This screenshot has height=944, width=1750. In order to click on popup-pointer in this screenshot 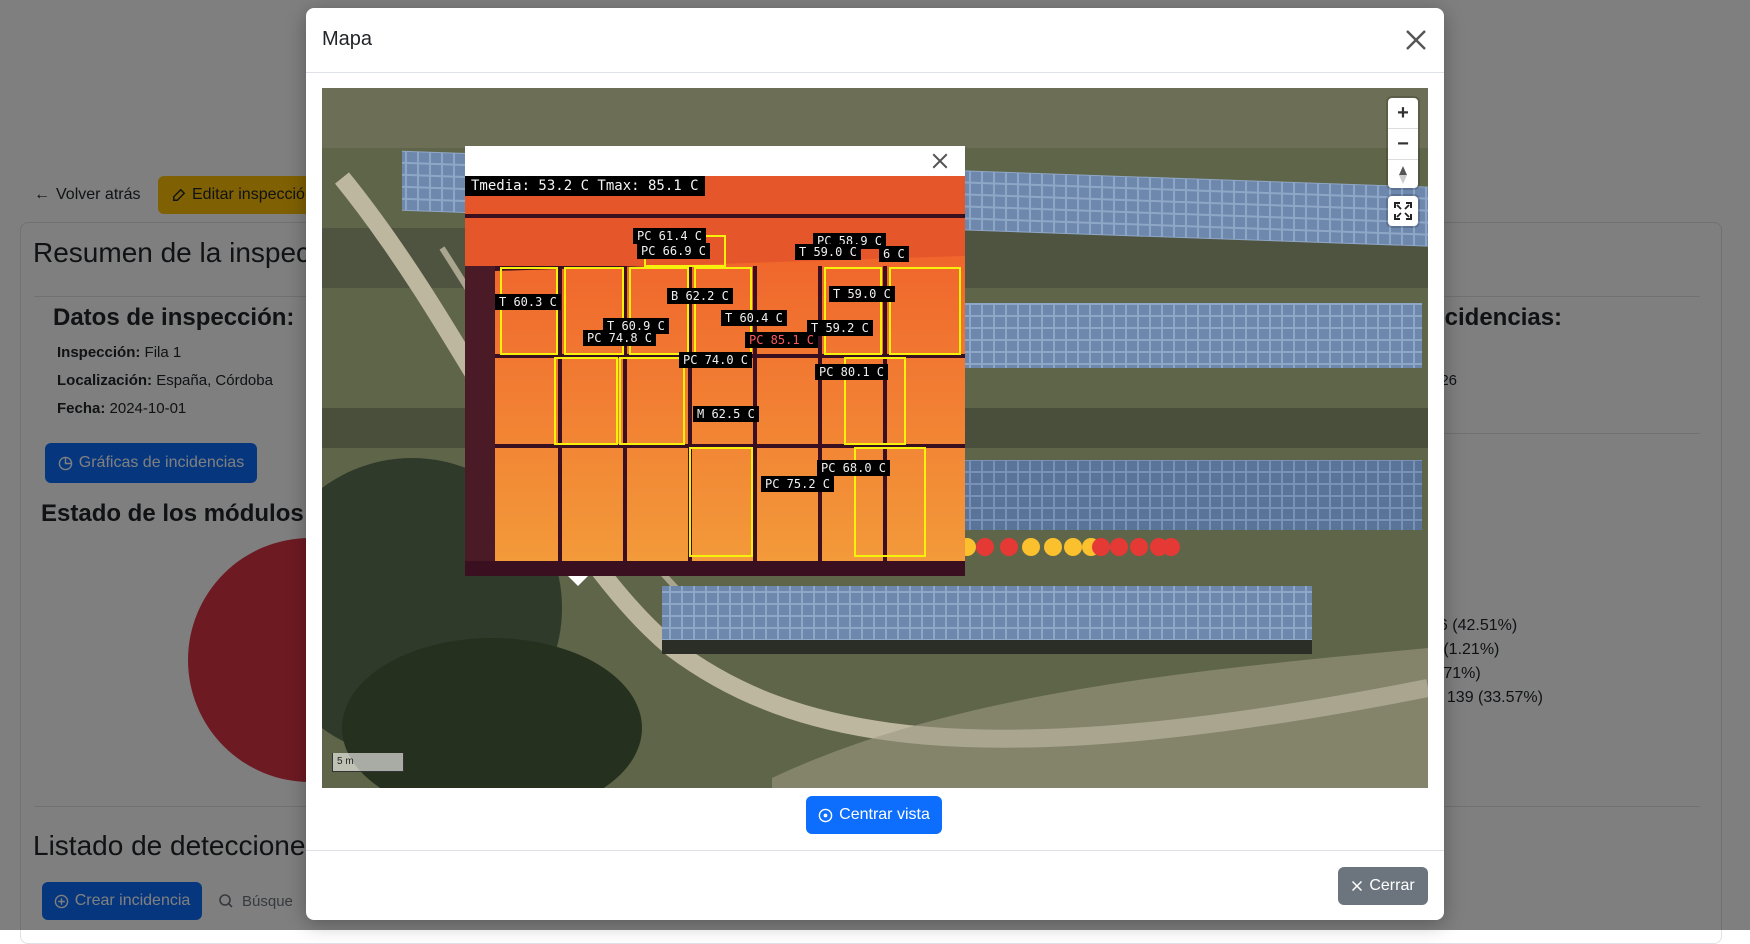, I will do `click(578, 581)`.